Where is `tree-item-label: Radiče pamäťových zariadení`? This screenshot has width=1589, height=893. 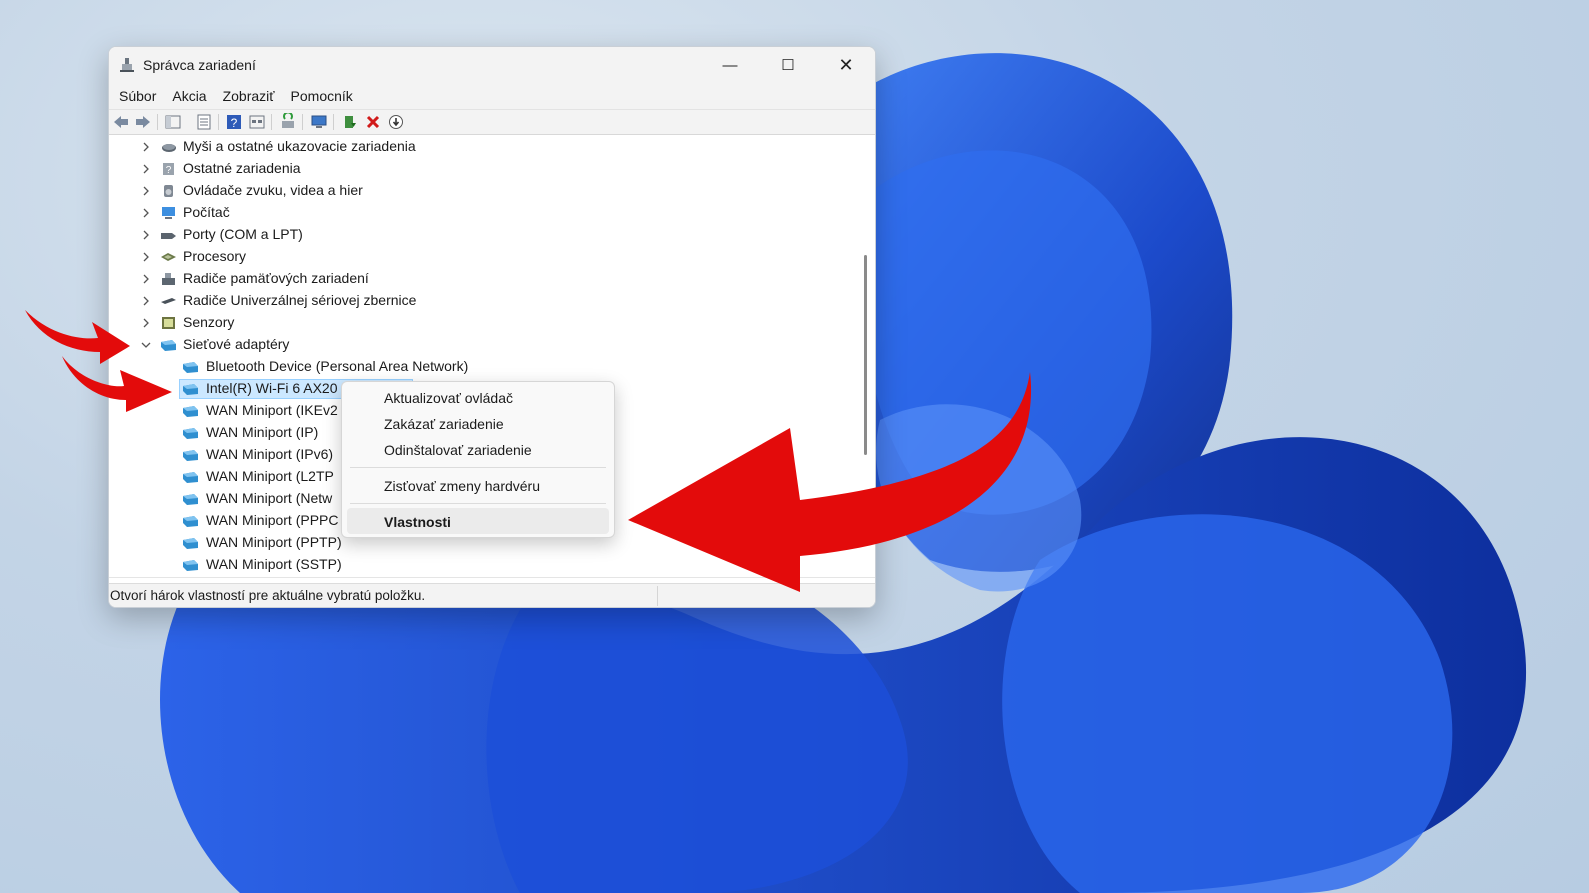 tree-item-label: Radiče pamäťových zariadení is located at coordinates (276, 278).